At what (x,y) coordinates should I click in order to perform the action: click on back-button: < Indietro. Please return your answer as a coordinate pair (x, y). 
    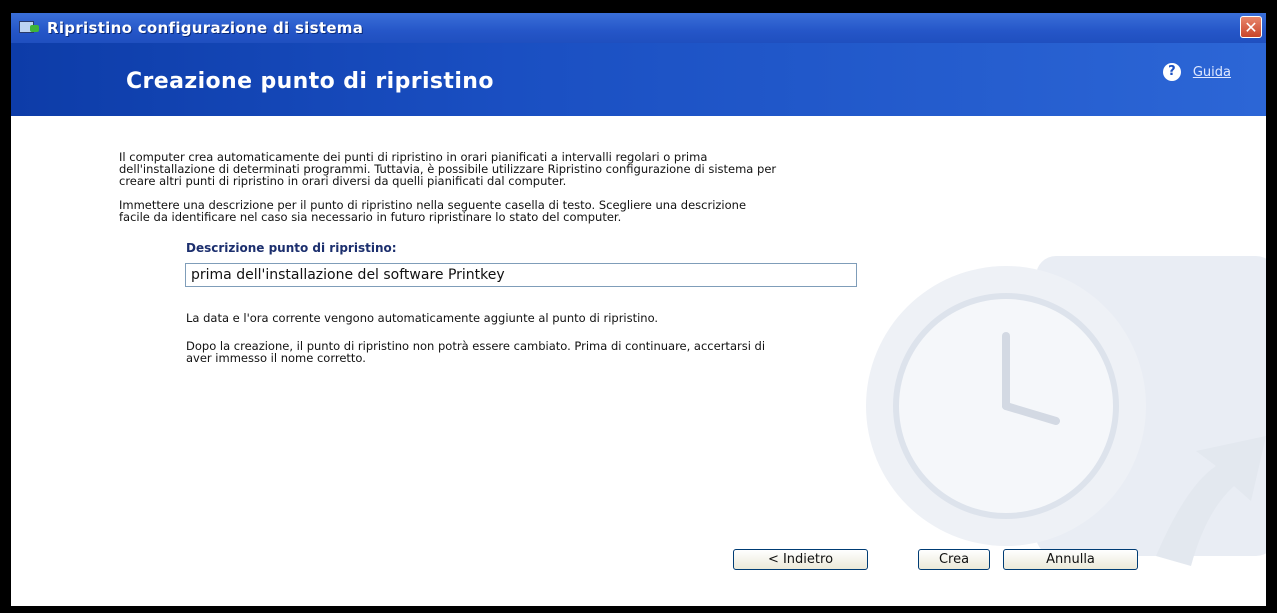
    Looking at the image, I should click on (800, 559).